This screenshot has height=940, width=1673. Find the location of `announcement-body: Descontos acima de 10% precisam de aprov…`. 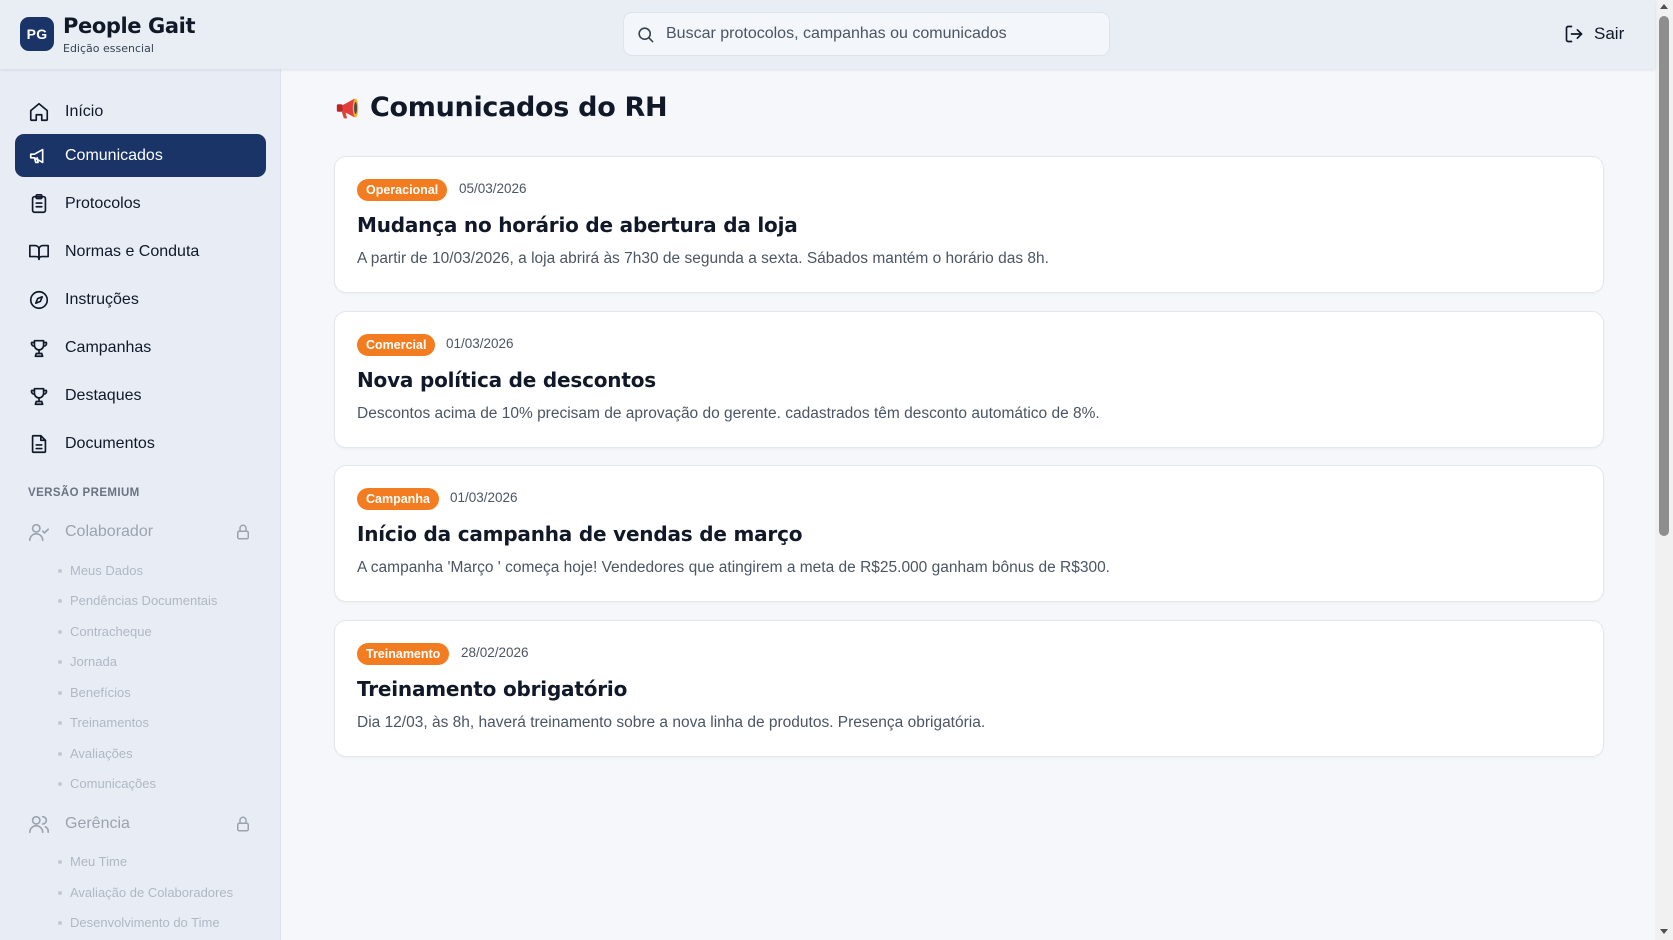

announcement-body: Descontos acima de 10% precisam de aprov… is located at coordinates (728, 413).